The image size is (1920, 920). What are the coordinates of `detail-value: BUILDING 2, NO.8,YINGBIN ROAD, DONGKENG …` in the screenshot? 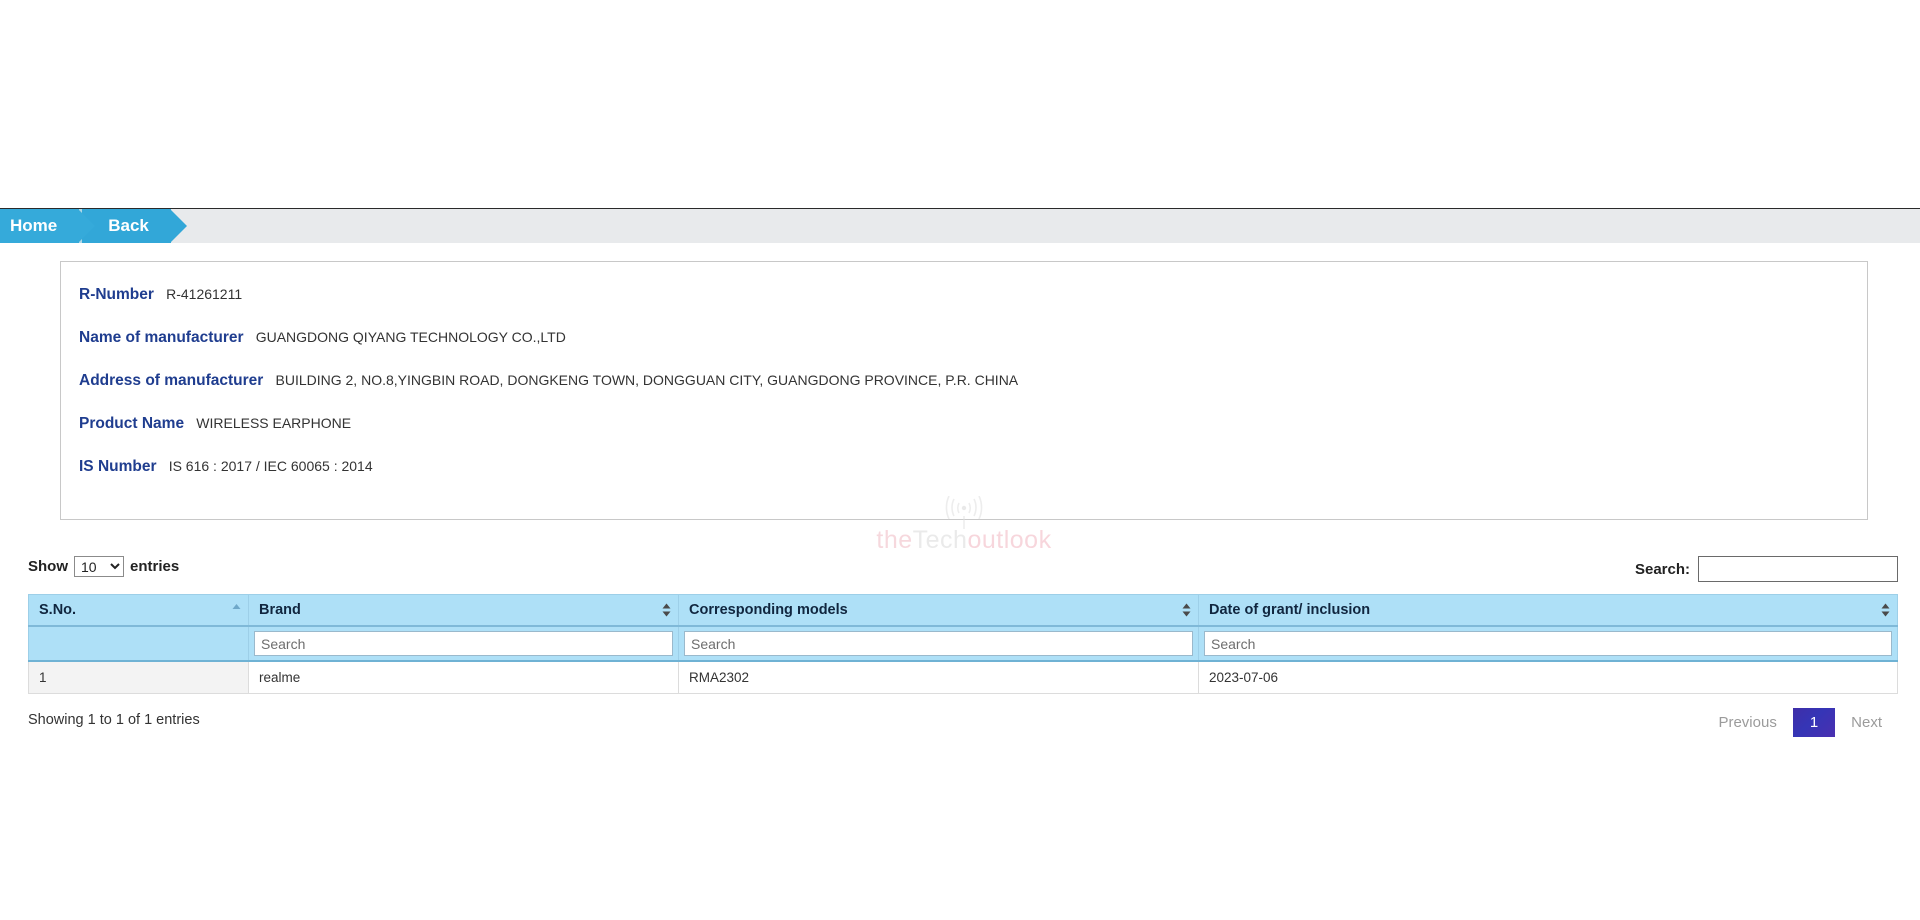 It's located at (647, 380).